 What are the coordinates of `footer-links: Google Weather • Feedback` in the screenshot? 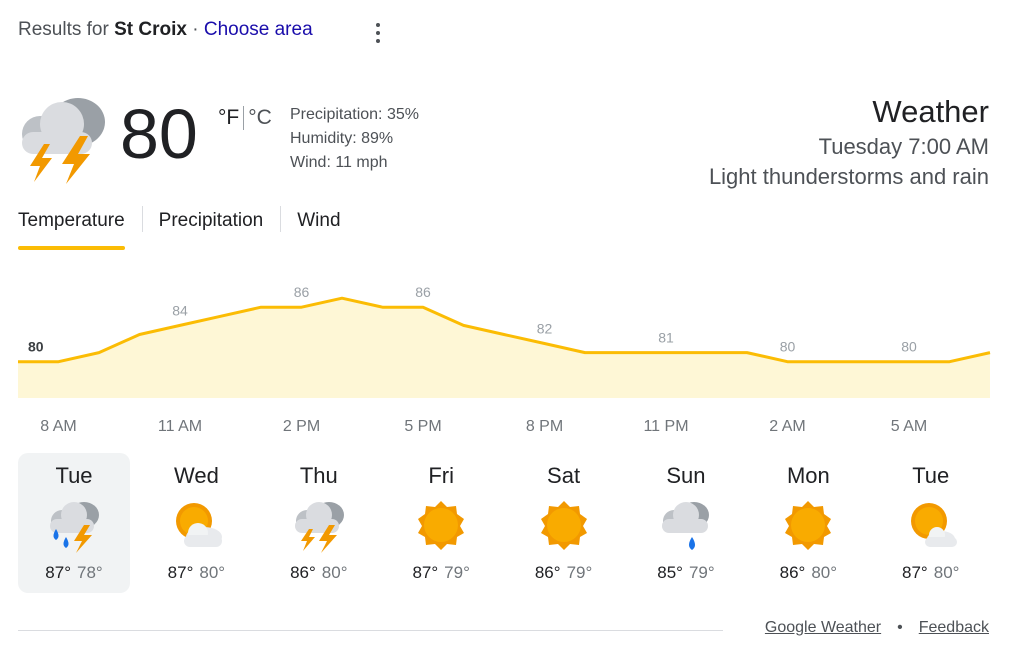 It's located at (877, 628).